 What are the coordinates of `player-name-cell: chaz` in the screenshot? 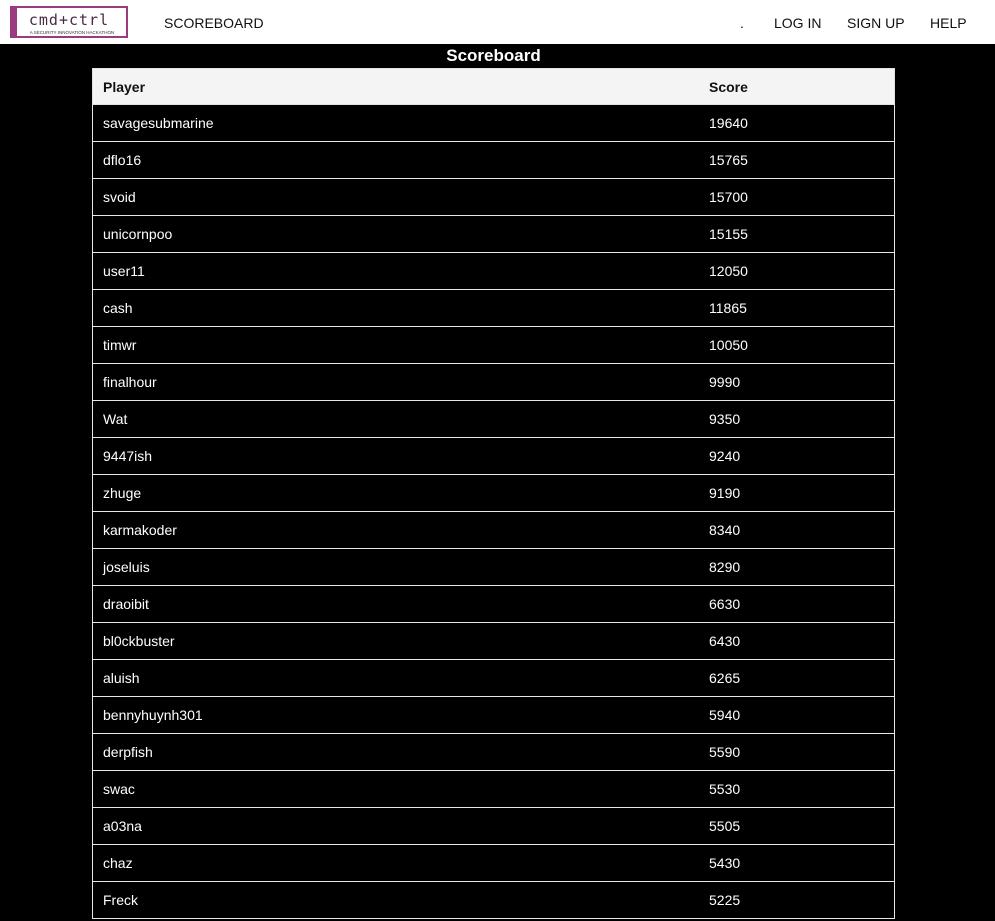 It's located at (118, 863).